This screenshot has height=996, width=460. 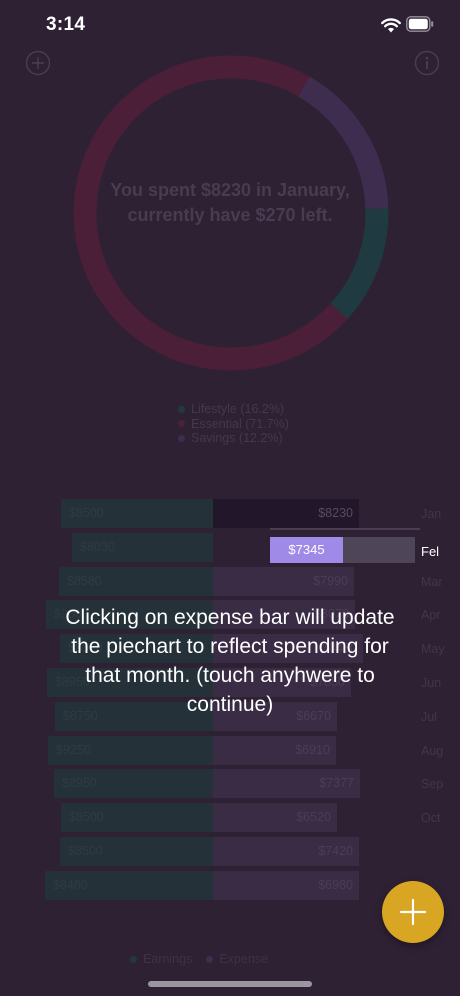 I want to click on bar-legend: Earnings Expense, so click(x=206, y=959).